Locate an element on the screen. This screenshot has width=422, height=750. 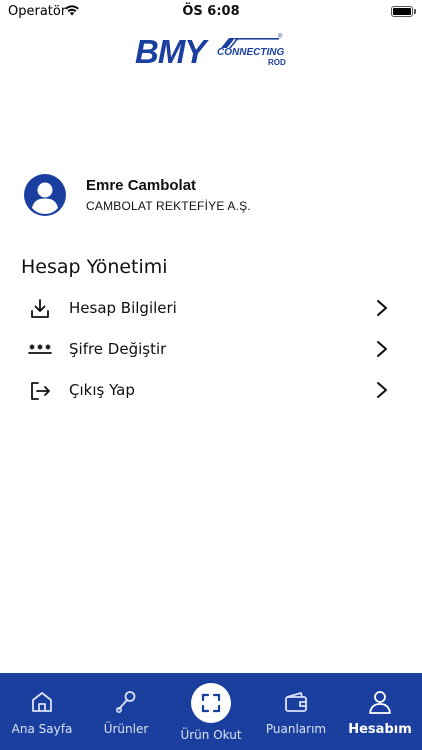
tab-home: Ana Sayfa is located at coordinates (42, 711).